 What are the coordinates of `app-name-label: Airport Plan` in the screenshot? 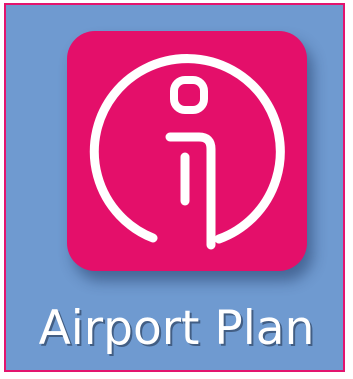 It's located at (176, 328).